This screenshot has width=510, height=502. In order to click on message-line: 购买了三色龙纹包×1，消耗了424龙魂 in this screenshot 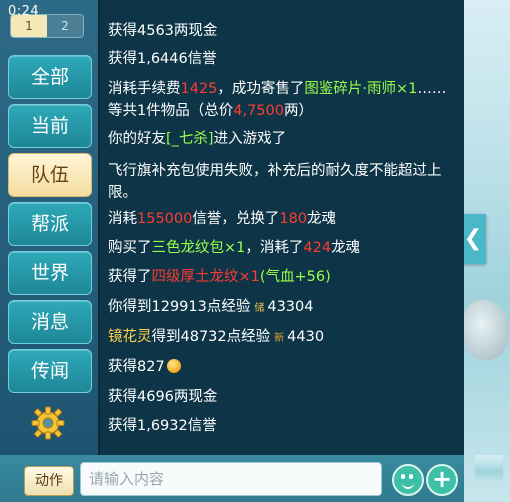, I will do `click(283, 248)`.